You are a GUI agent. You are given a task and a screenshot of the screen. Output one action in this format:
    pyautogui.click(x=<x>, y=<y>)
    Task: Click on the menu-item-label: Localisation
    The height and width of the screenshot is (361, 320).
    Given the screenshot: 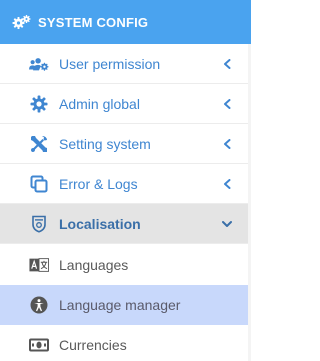 What is the action you would take?
    pyautogui.click(x=100, y=223)
    